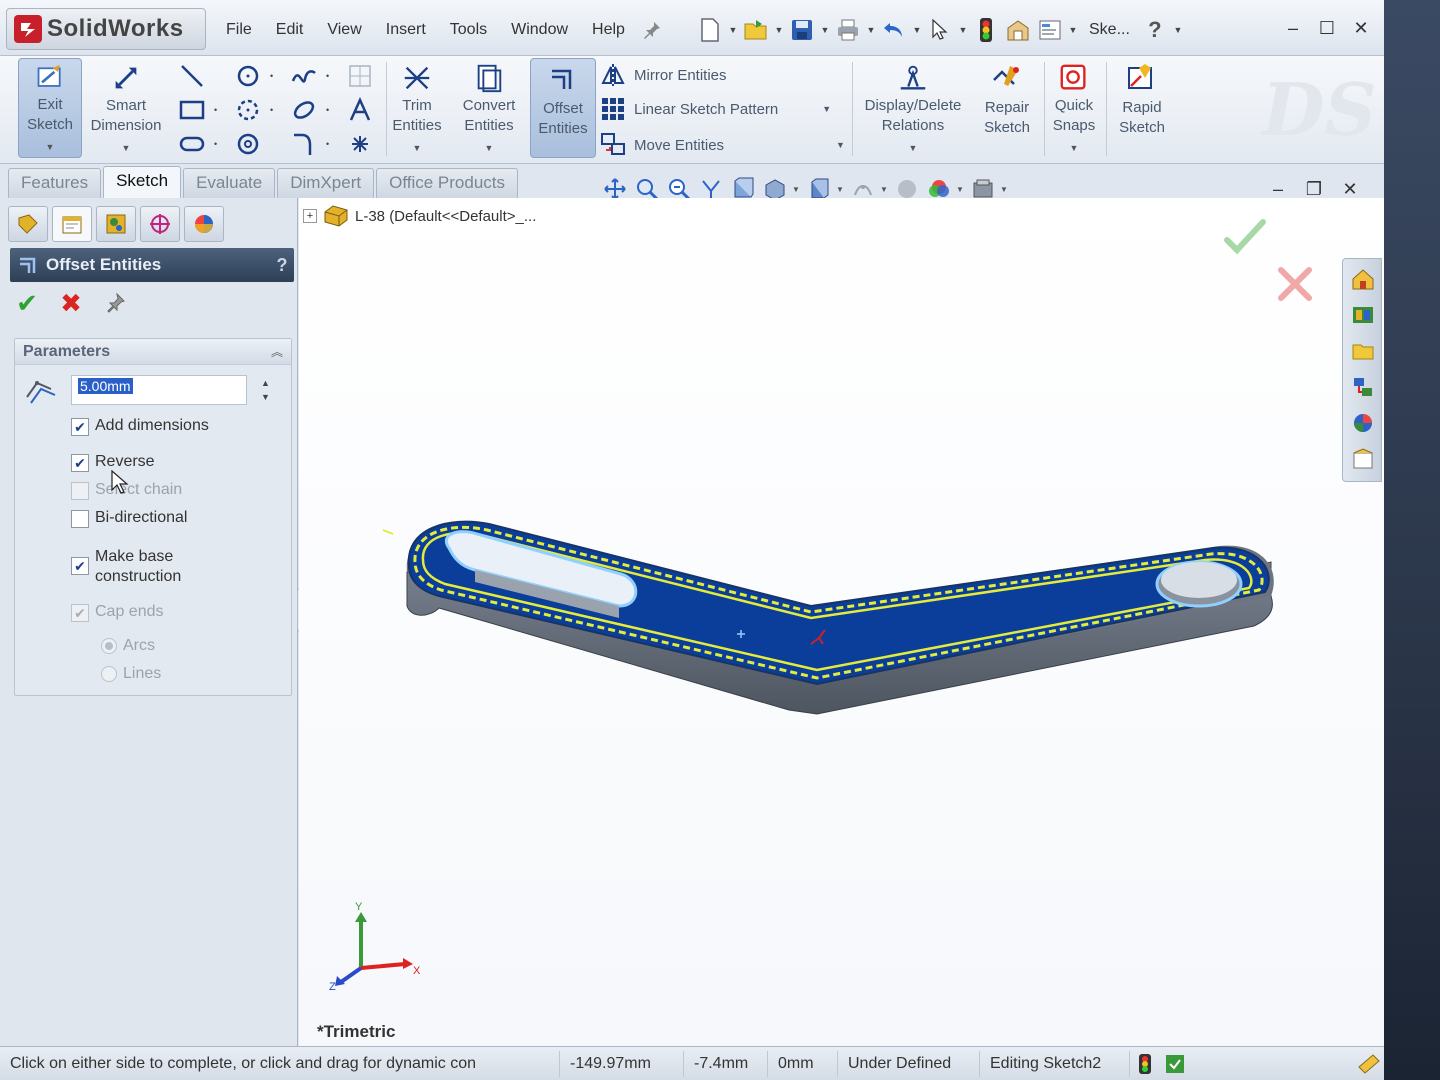 The width and height of the screenshot is (1440, 1080). Describe the element at coordinates (277, 351) in the screenshot. I see `collapse-chevron-icon: ︽` at that location.